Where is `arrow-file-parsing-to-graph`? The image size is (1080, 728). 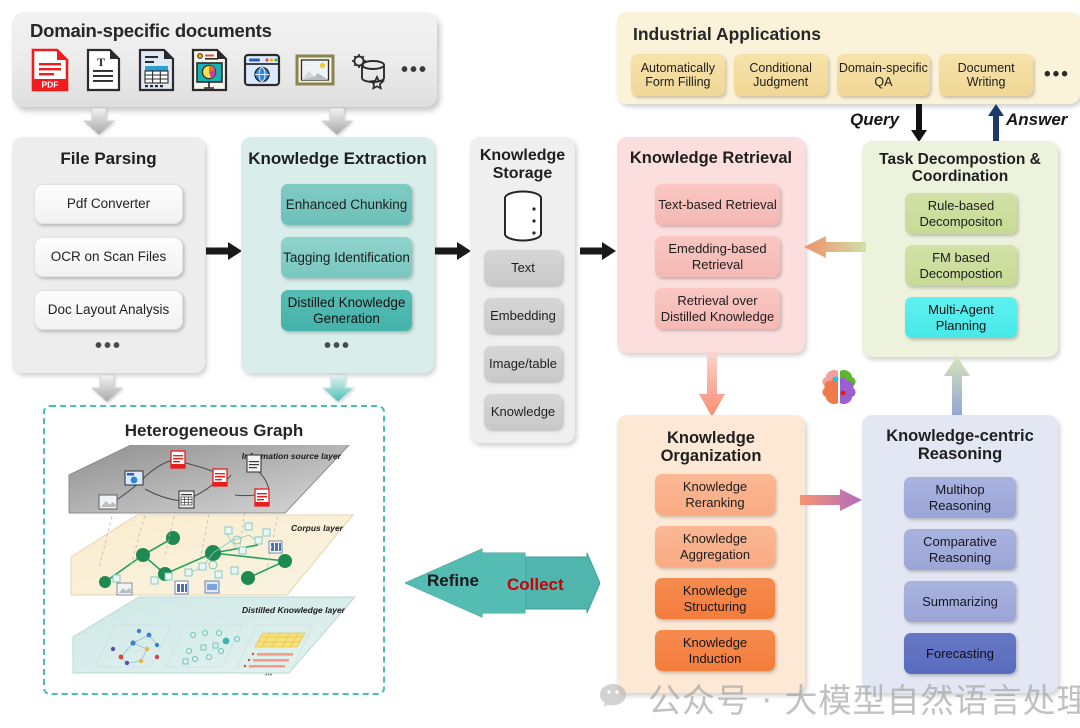 arrow-file-parsing-to-graph is located at coordinates (107, 388).